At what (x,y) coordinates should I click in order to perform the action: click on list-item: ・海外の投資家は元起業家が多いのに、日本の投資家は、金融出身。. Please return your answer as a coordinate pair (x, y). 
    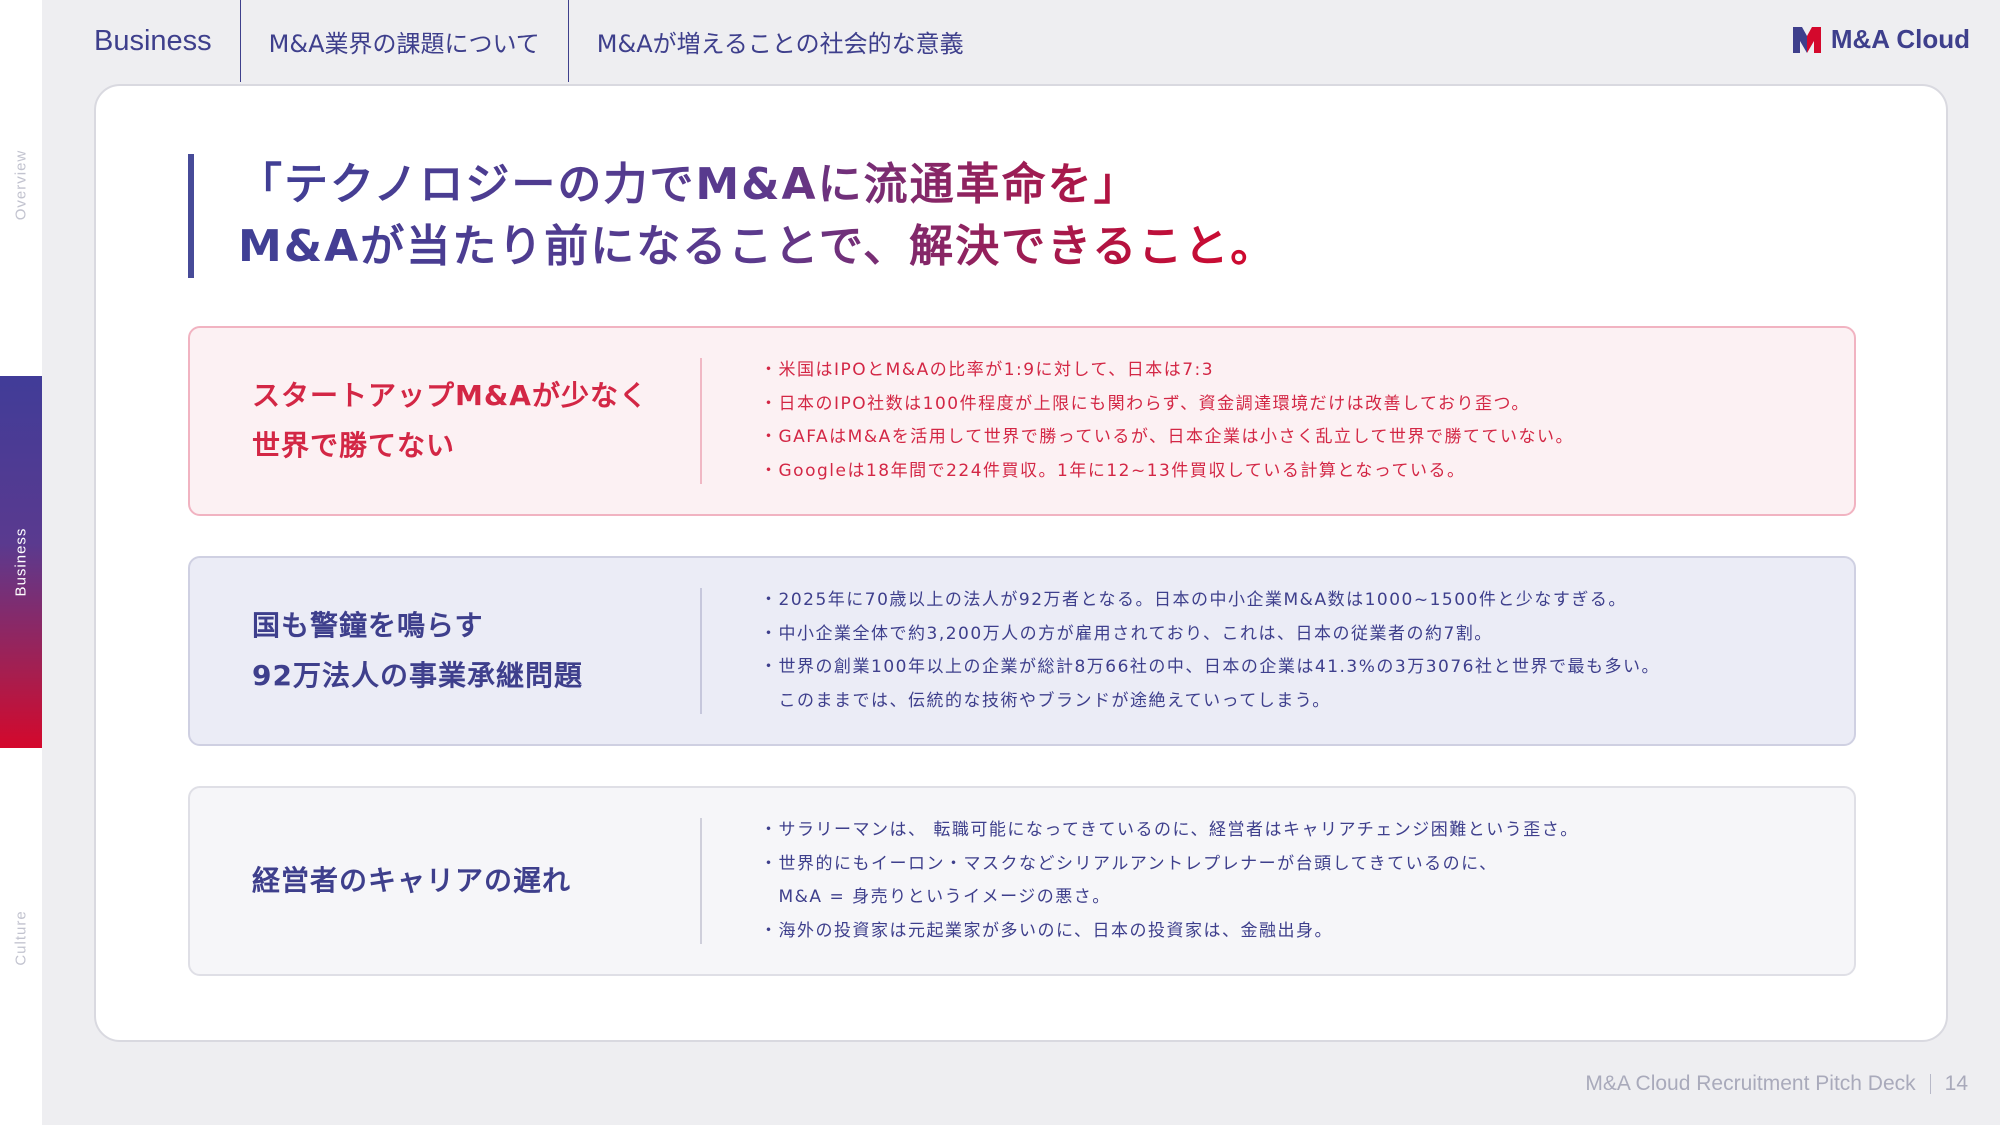
    Looking at the image, I should click on (1046, 930).